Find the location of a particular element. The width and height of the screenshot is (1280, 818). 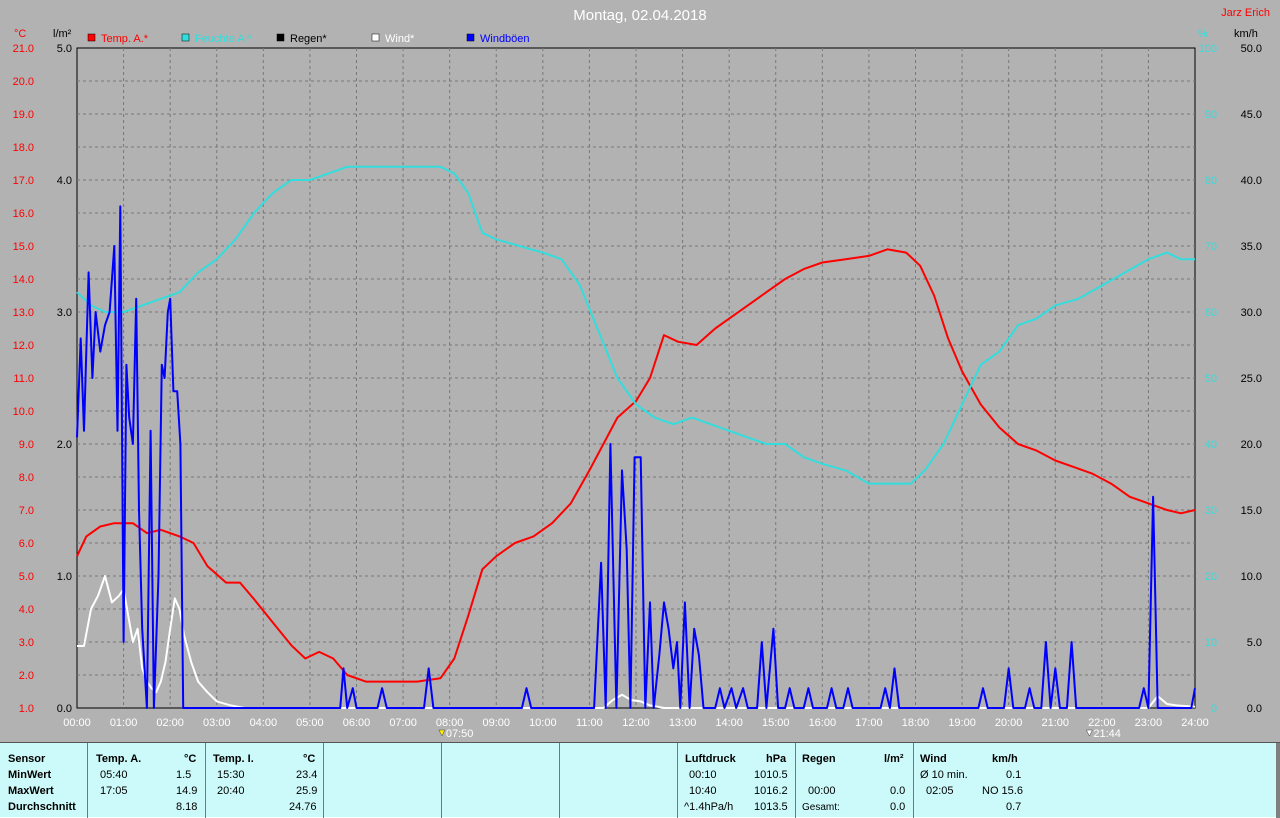

temp-tick-label: 4.0 is located at coordinates (26, 610).